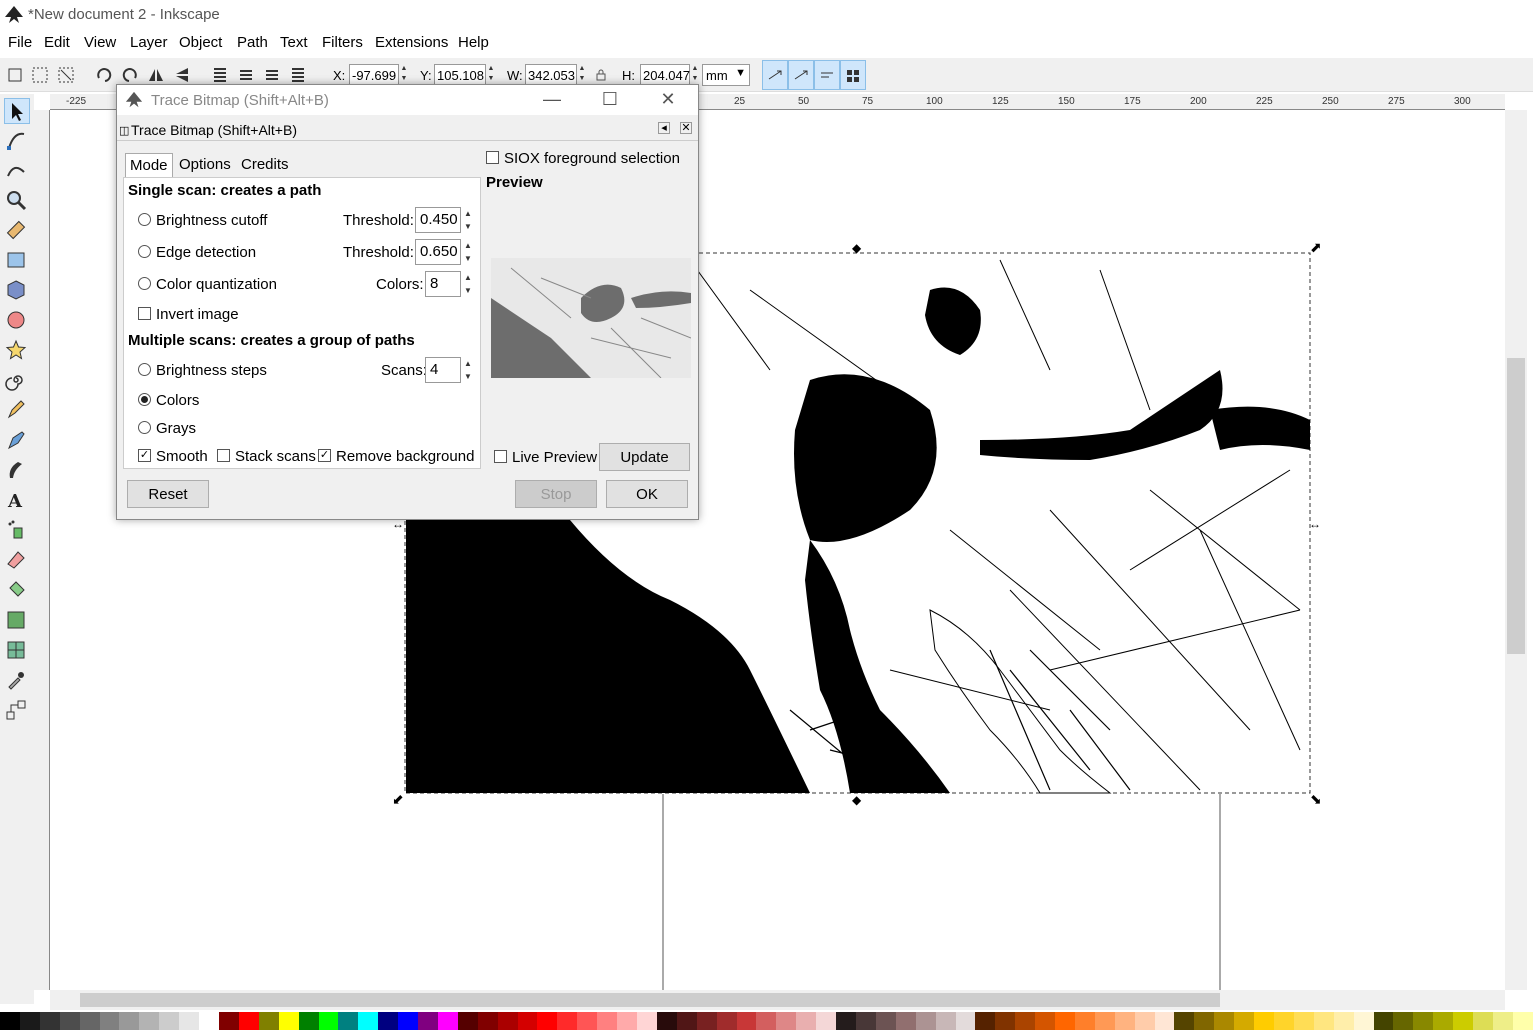 The height and width of the screenshot is (1030, 1533). Describe the element at coordinates (324, 455) in the screenshot. I see `remove-background-checkbox: ✓` at that location.